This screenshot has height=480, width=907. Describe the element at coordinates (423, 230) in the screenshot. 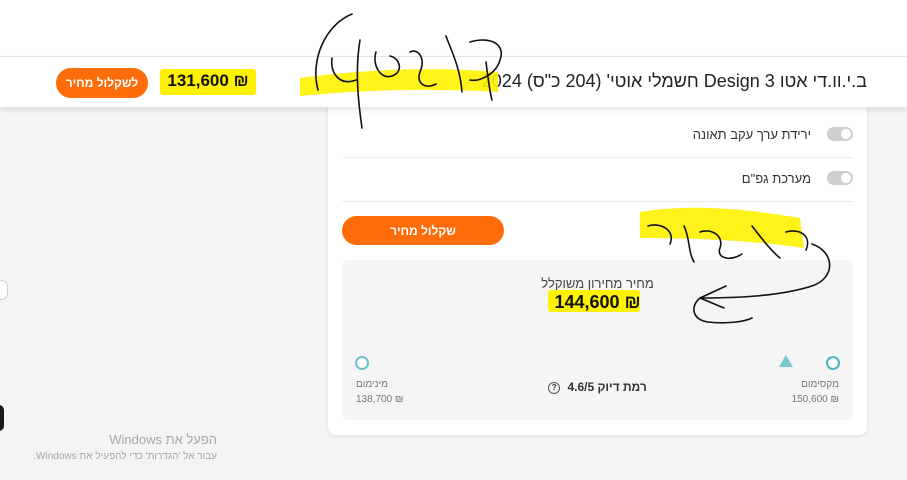

I see `calculate-price-button: שקלול מחיר` at that location.